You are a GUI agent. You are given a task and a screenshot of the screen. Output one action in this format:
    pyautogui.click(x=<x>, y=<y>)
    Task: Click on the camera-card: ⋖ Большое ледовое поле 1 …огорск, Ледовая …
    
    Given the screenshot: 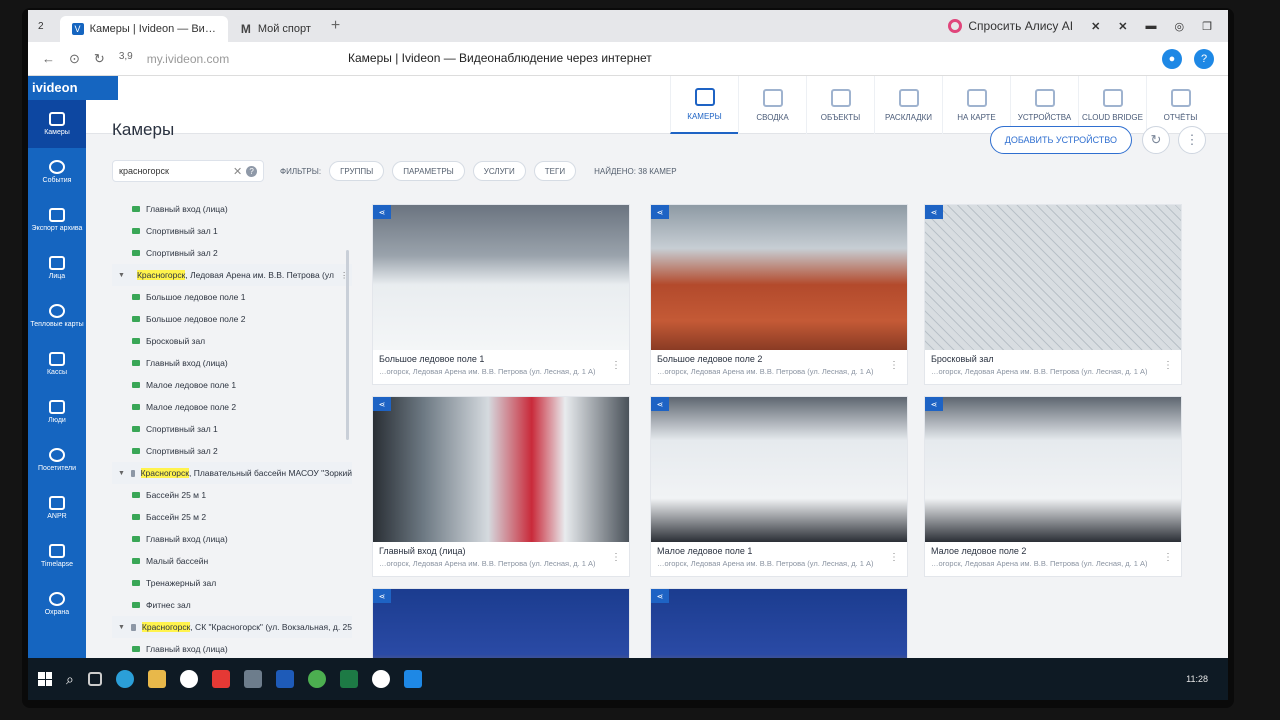 What is the action you would take?
    pyautogui.click(x=501, y=294)
    